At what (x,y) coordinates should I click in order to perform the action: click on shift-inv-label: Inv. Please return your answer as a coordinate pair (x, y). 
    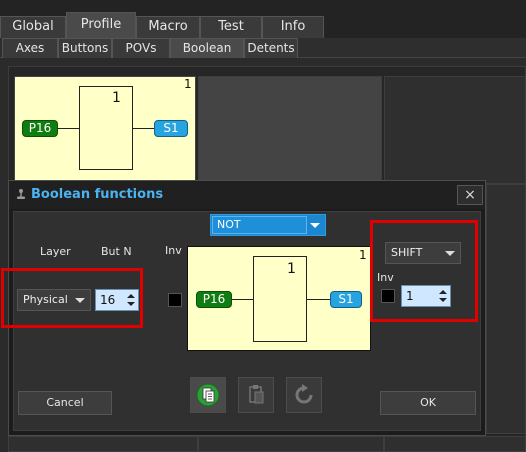
    Looking at the image, I should click on (385, 277).